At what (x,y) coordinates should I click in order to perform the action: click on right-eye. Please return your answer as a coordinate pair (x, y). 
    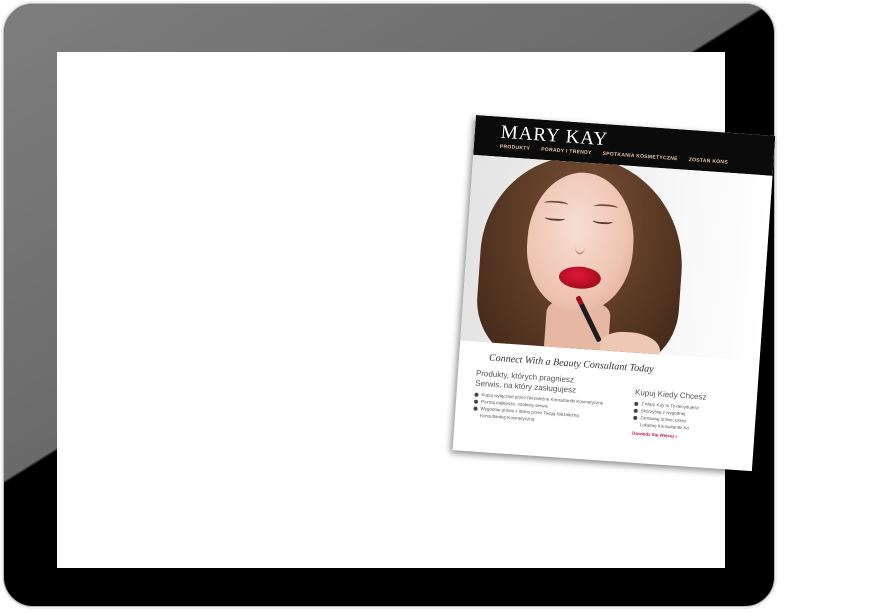
    Looking at the image, I should click on (603, 221).